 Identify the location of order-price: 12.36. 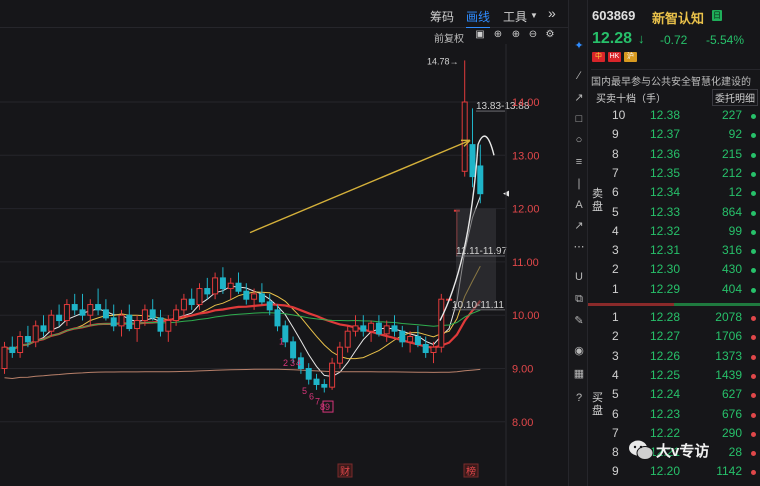
(665, 153).